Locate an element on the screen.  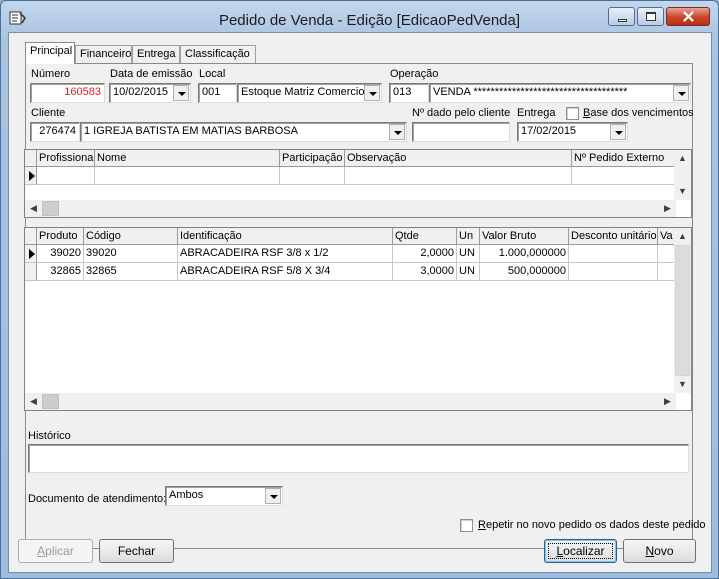
cell-identificacao: ABRACADEIRA RSF 3/8 x 1/2 is located at coordinates (285, 254).